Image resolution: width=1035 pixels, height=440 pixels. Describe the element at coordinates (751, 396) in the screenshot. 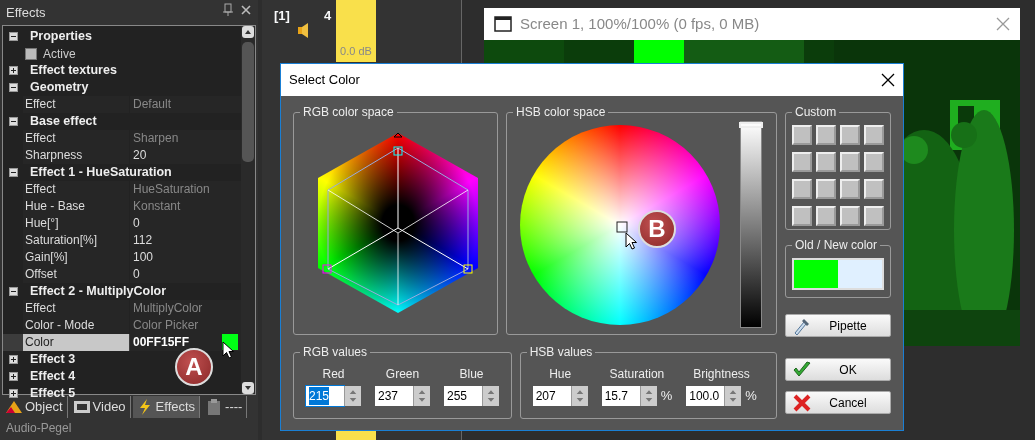

I see `unit-label: %` at that location.